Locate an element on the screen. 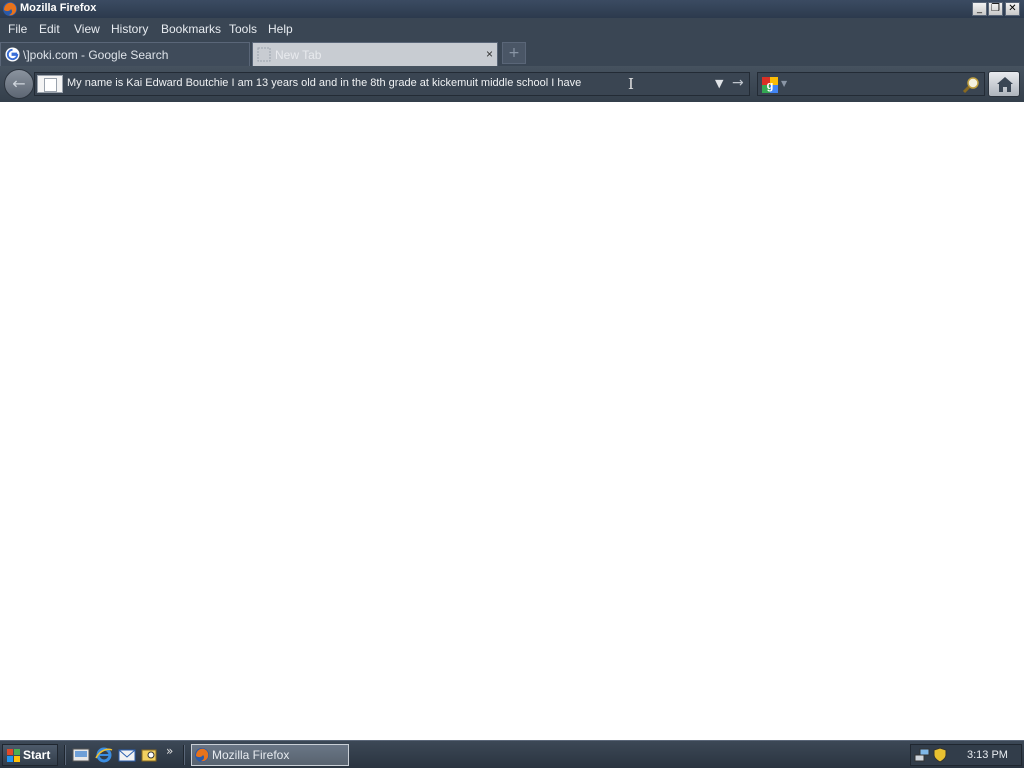 The height and width of the screenshot is (768, 1024). new-tab-button: + is located at coordinates (514, 53).